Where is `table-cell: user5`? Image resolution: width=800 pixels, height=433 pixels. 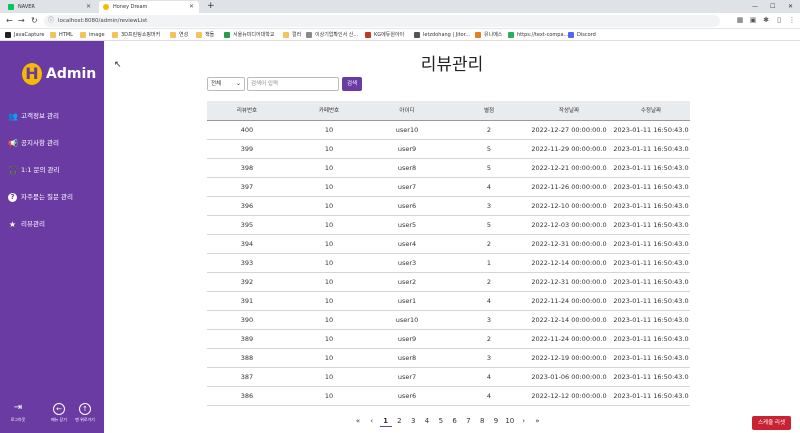 table-cell: user5 is located at coordinates (407, 225).